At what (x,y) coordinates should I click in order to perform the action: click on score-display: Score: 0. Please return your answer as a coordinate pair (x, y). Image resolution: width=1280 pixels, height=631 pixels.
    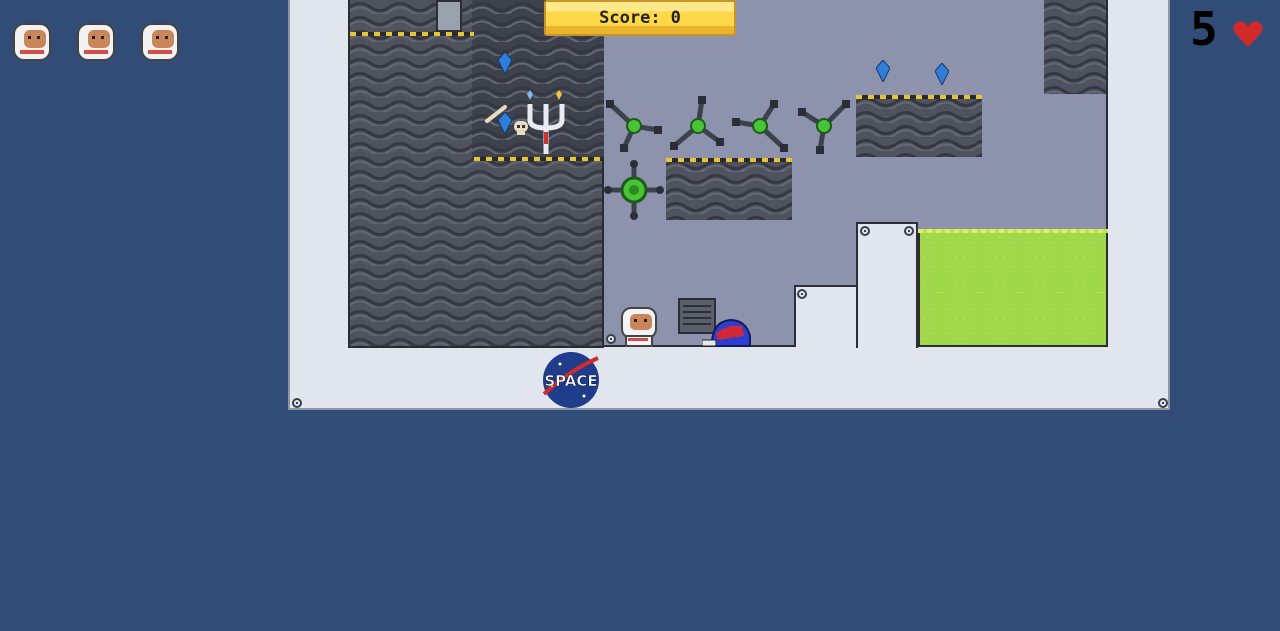
    Looking at the image, I should click on (640, 18).